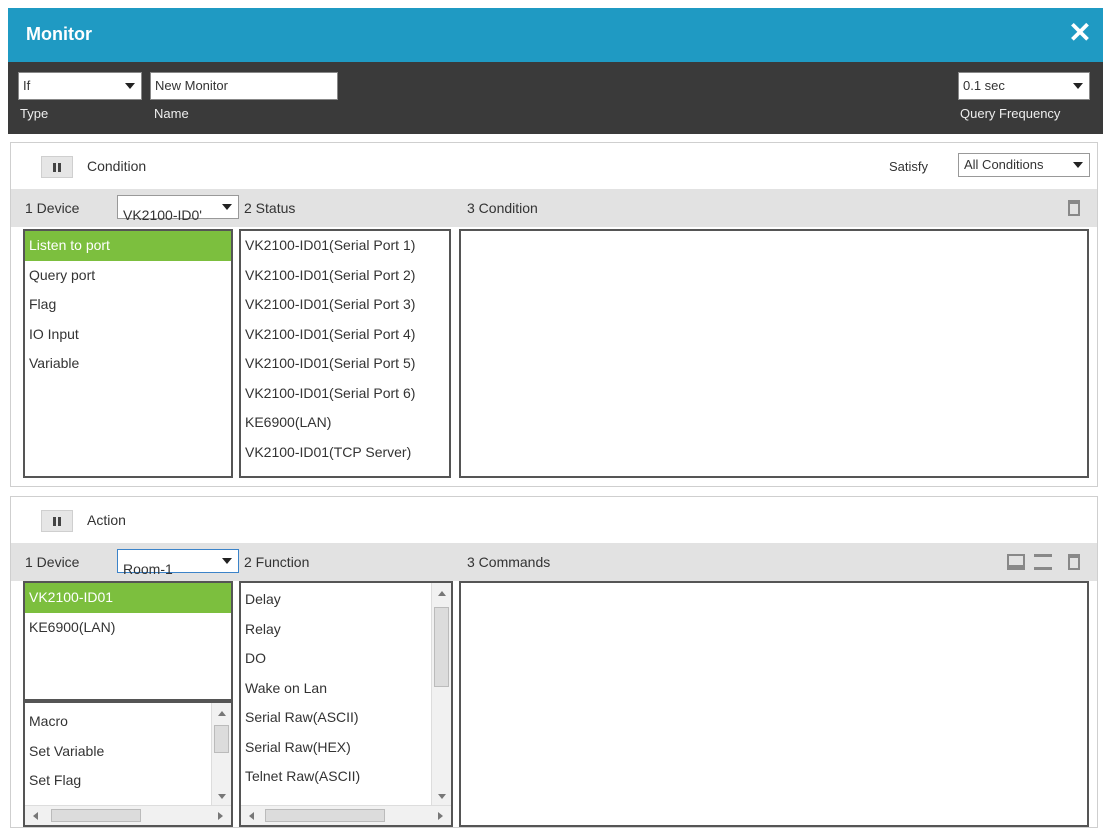  Describe the element at coordinates (80, 86) in the screenshot. I see `type-select: If` at that location.